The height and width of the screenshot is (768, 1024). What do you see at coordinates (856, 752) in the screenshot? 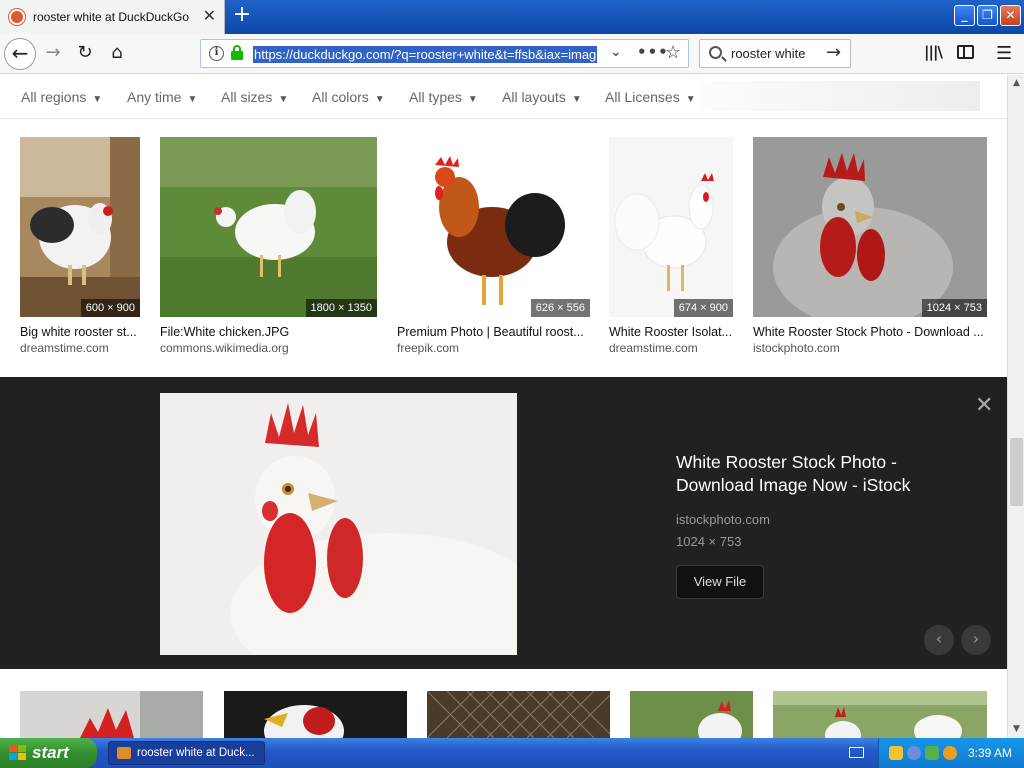
I see `keyboard-icon` at bounding box center [856, 752].